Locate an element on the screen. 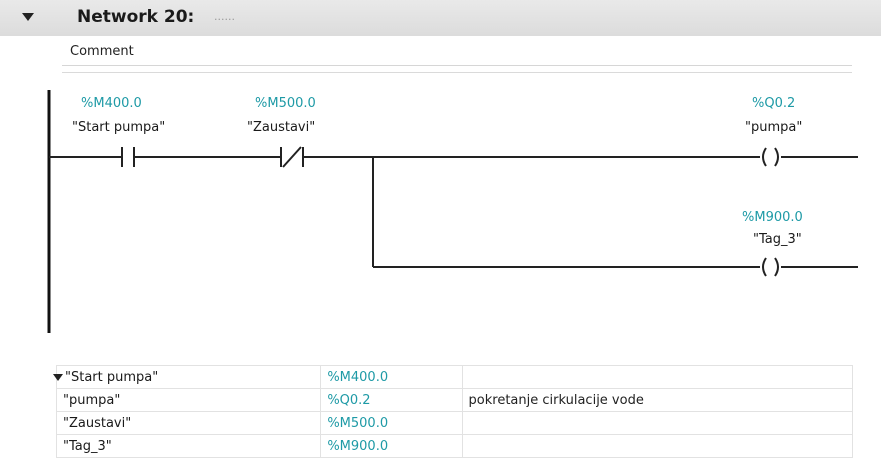 Image resolution: width=881 pixels, height=475 pixels. contact-nc-tag: "Zaustavi" is located at coordinates (281, 127).